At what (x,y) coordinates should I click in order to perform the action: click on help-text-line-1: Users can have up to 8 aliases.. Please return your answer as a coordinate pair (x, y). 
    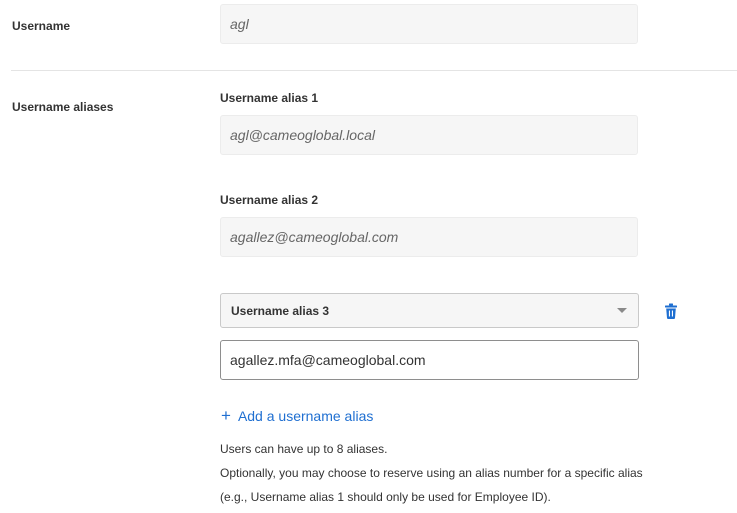
    Looking at the image, I should click on (304, 449).